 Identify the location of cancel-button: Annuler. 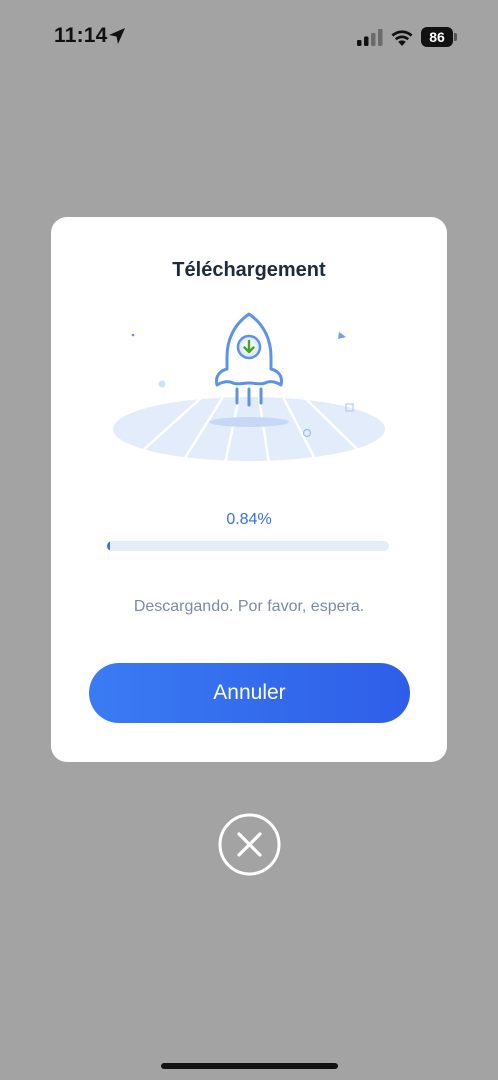
(249, 693).